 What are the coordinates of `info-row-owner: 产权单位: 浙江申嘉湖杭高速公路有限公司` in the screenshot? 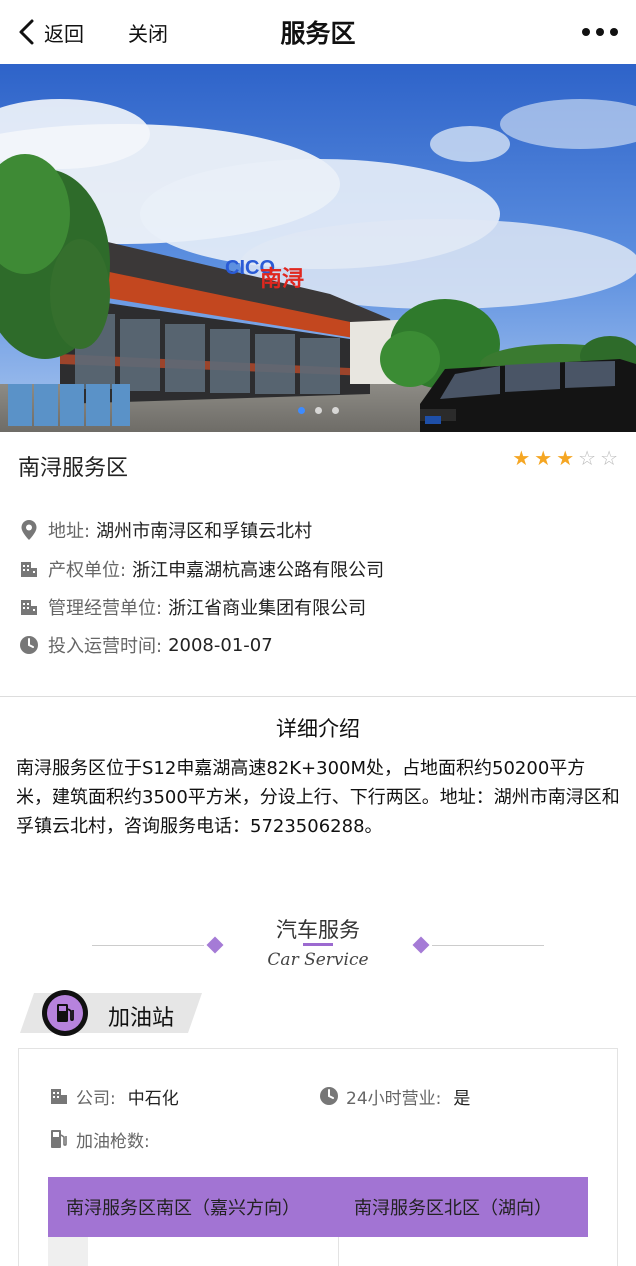 It's located at (201, 569).